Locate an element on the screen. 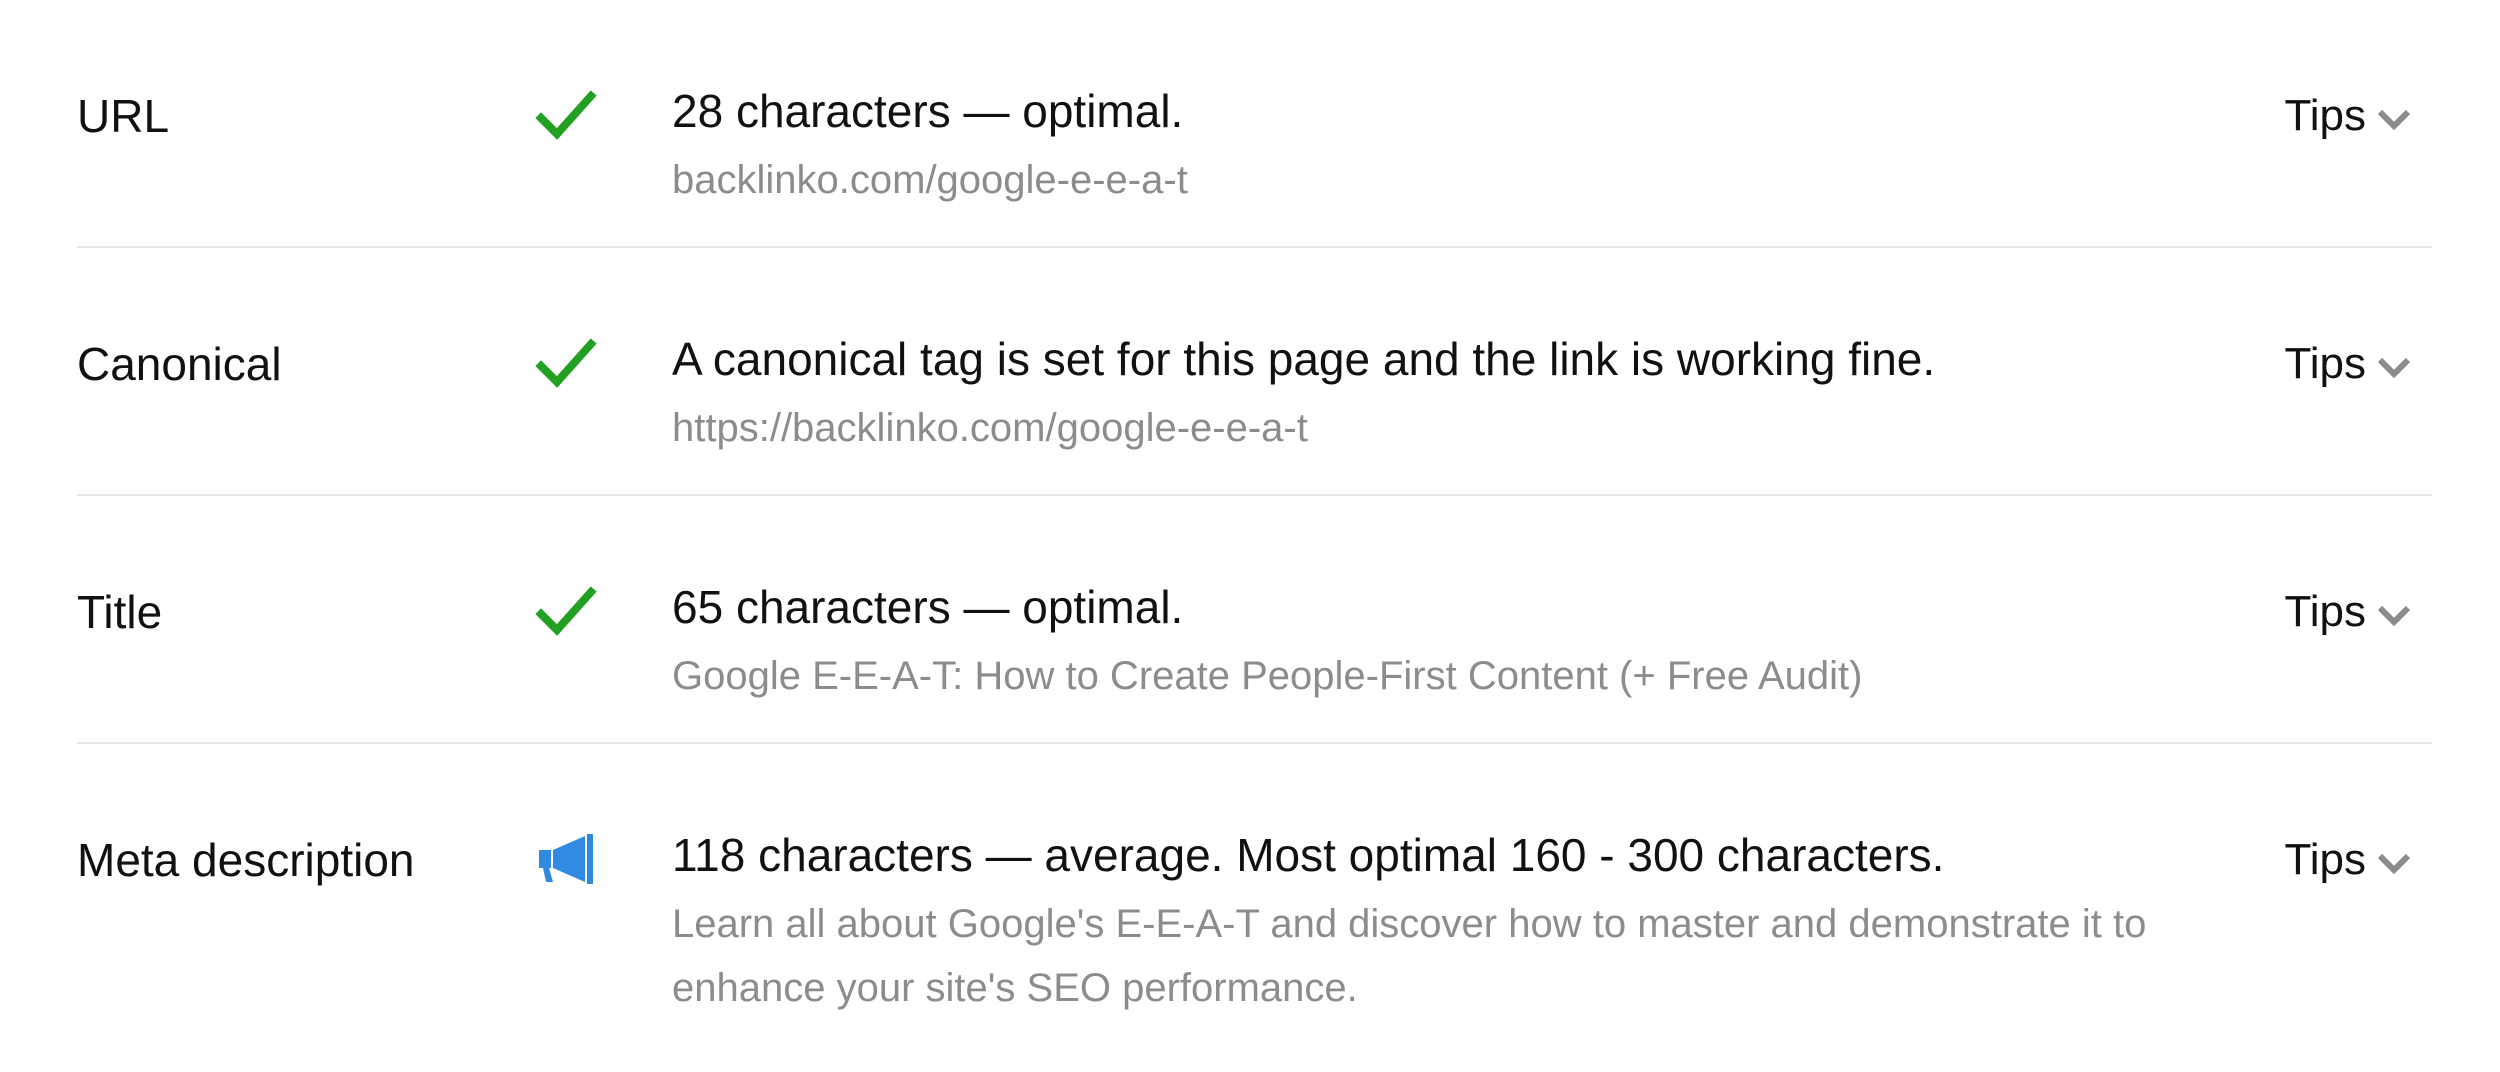 The image size is (2500, 1072). row-label: Meta description is located at coordinates (246, 860).